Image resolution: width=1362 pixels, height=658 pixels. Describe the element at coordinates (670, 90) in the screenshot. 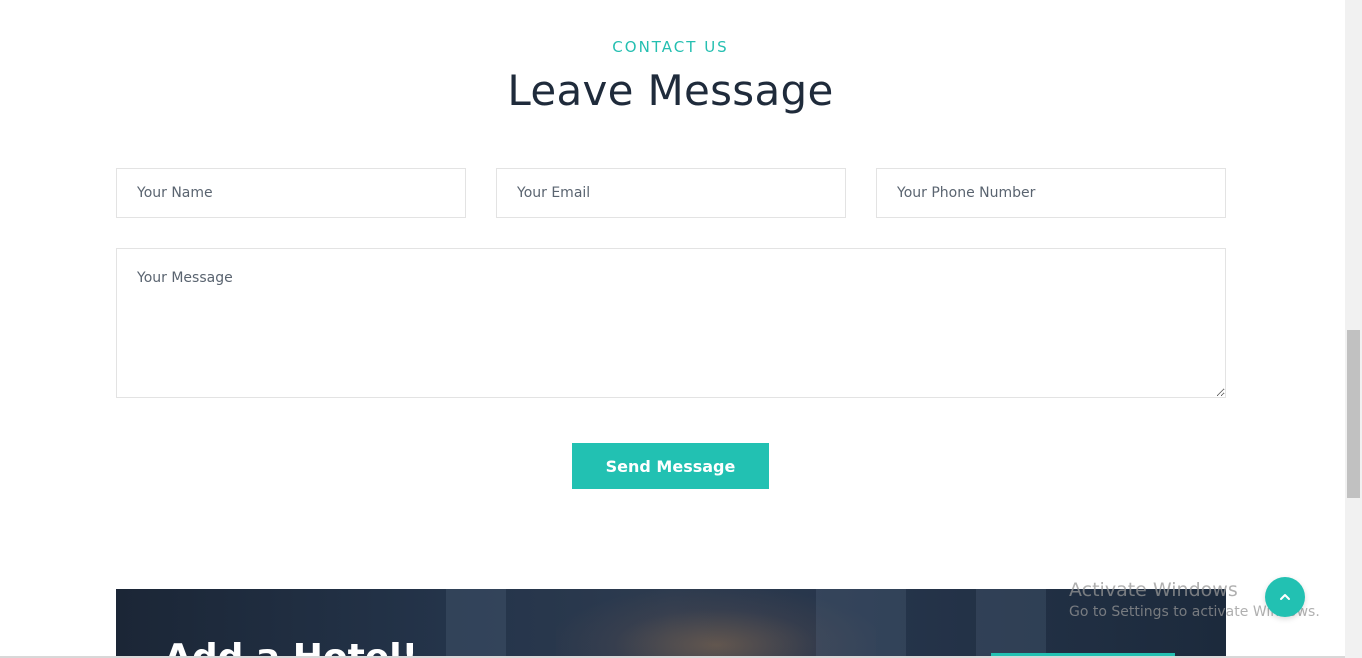

I see `section-title: Leave Message` at that location.